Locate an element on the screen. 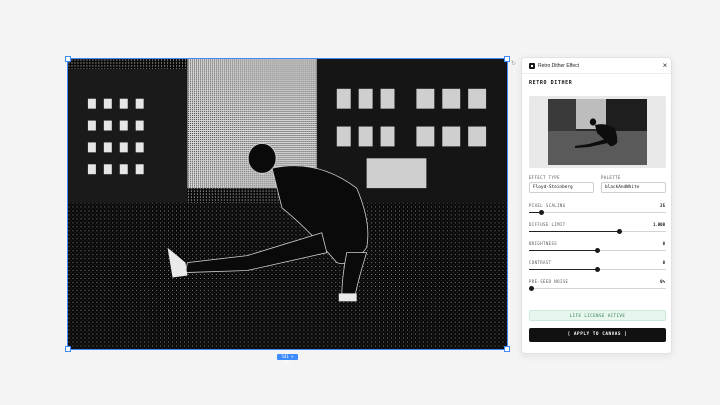  size-badge: 541 × 361 is located at coordinates (287, 359).